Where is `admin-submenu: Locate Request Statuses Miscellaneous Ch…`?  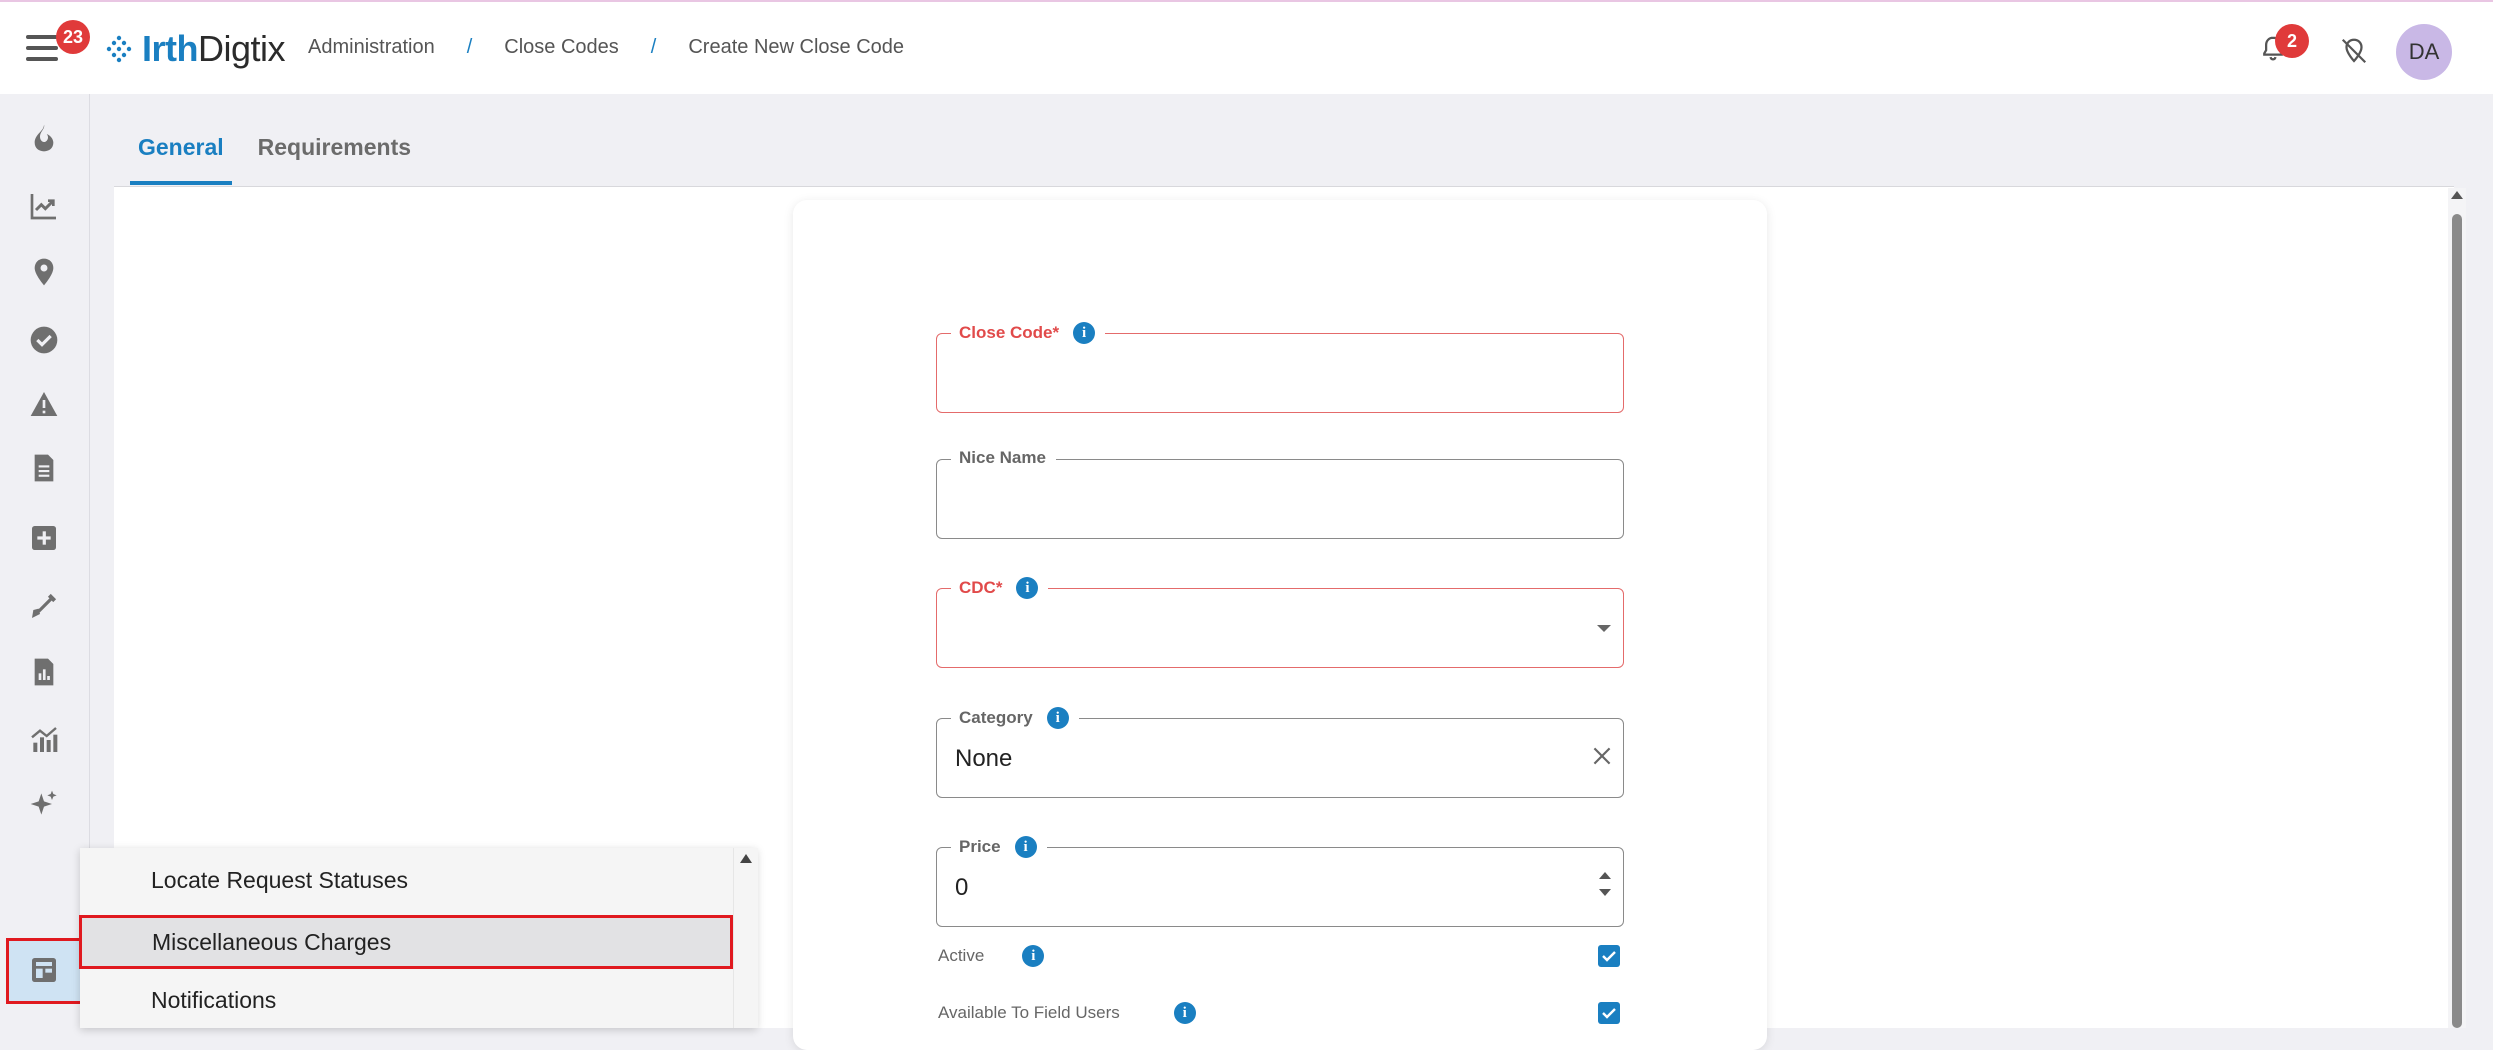
admin-submenu: Locate Request Statuses Miscellaneous Ch… is located at coordinates (418, 938).